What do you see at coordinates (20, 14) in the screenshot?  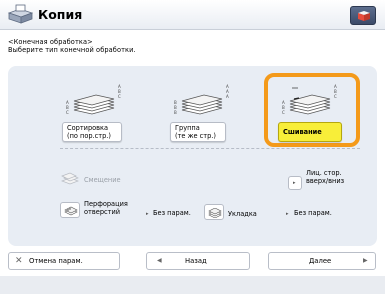 I see `copy-app-icon` at bounding box center [20, 14].